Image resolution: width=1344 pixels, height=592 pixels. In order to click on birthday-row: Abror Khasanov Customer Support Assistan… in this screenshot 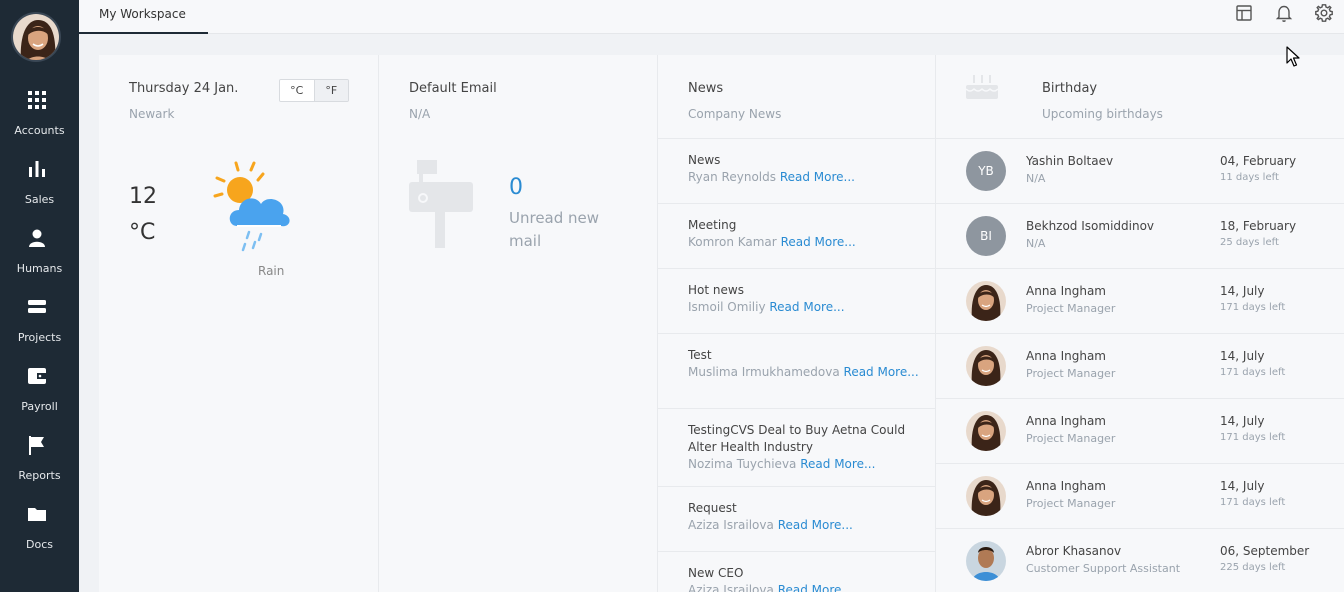, I will do `click(1140, 560)`.